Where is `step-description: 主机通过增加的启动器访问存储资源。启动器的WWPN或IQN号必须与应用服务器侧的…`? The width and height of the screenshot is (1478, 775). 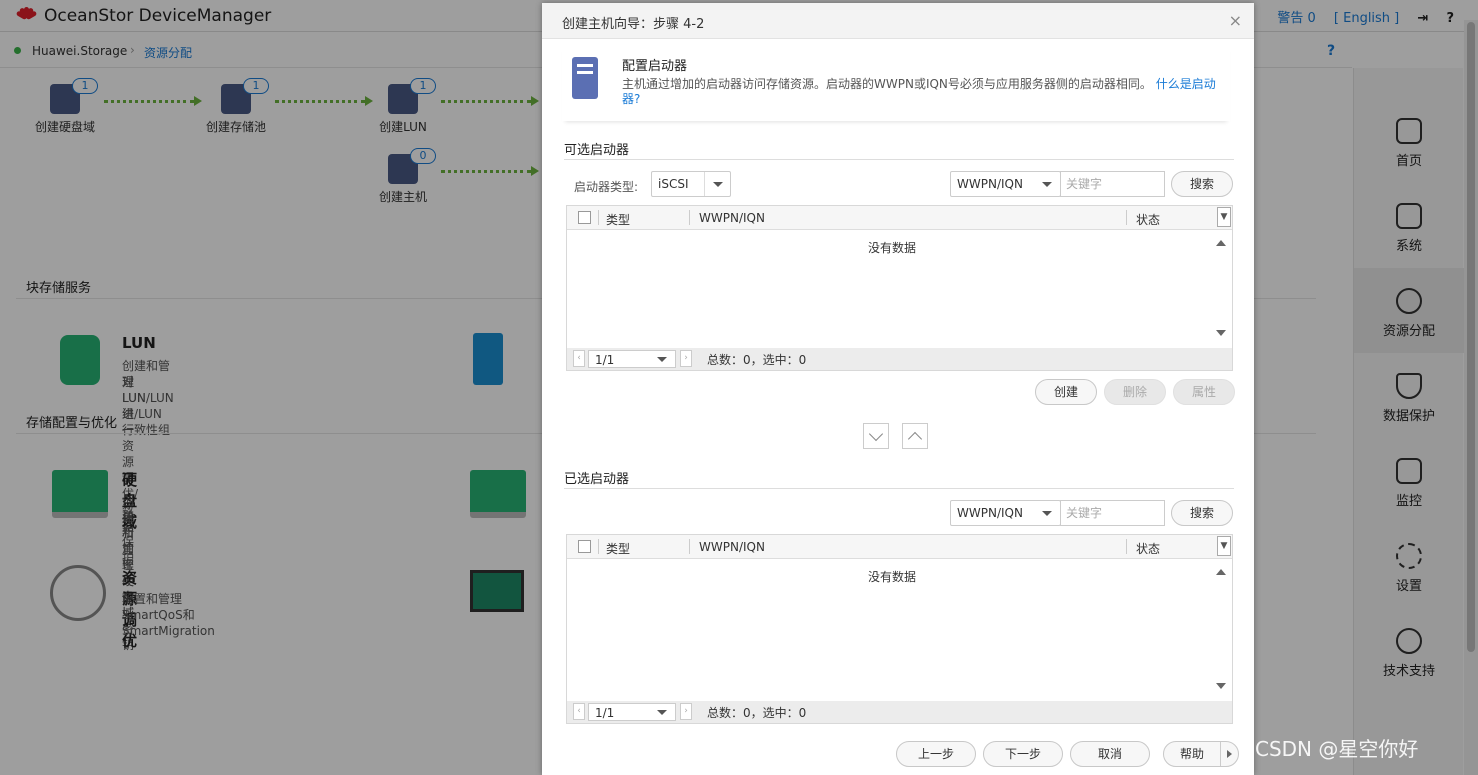 step-description: 主机通过增加的启动器访问存储资源。启动器的WWPN或IQN号必须与应用服务器侧的… is located at coordinates (922, 92).